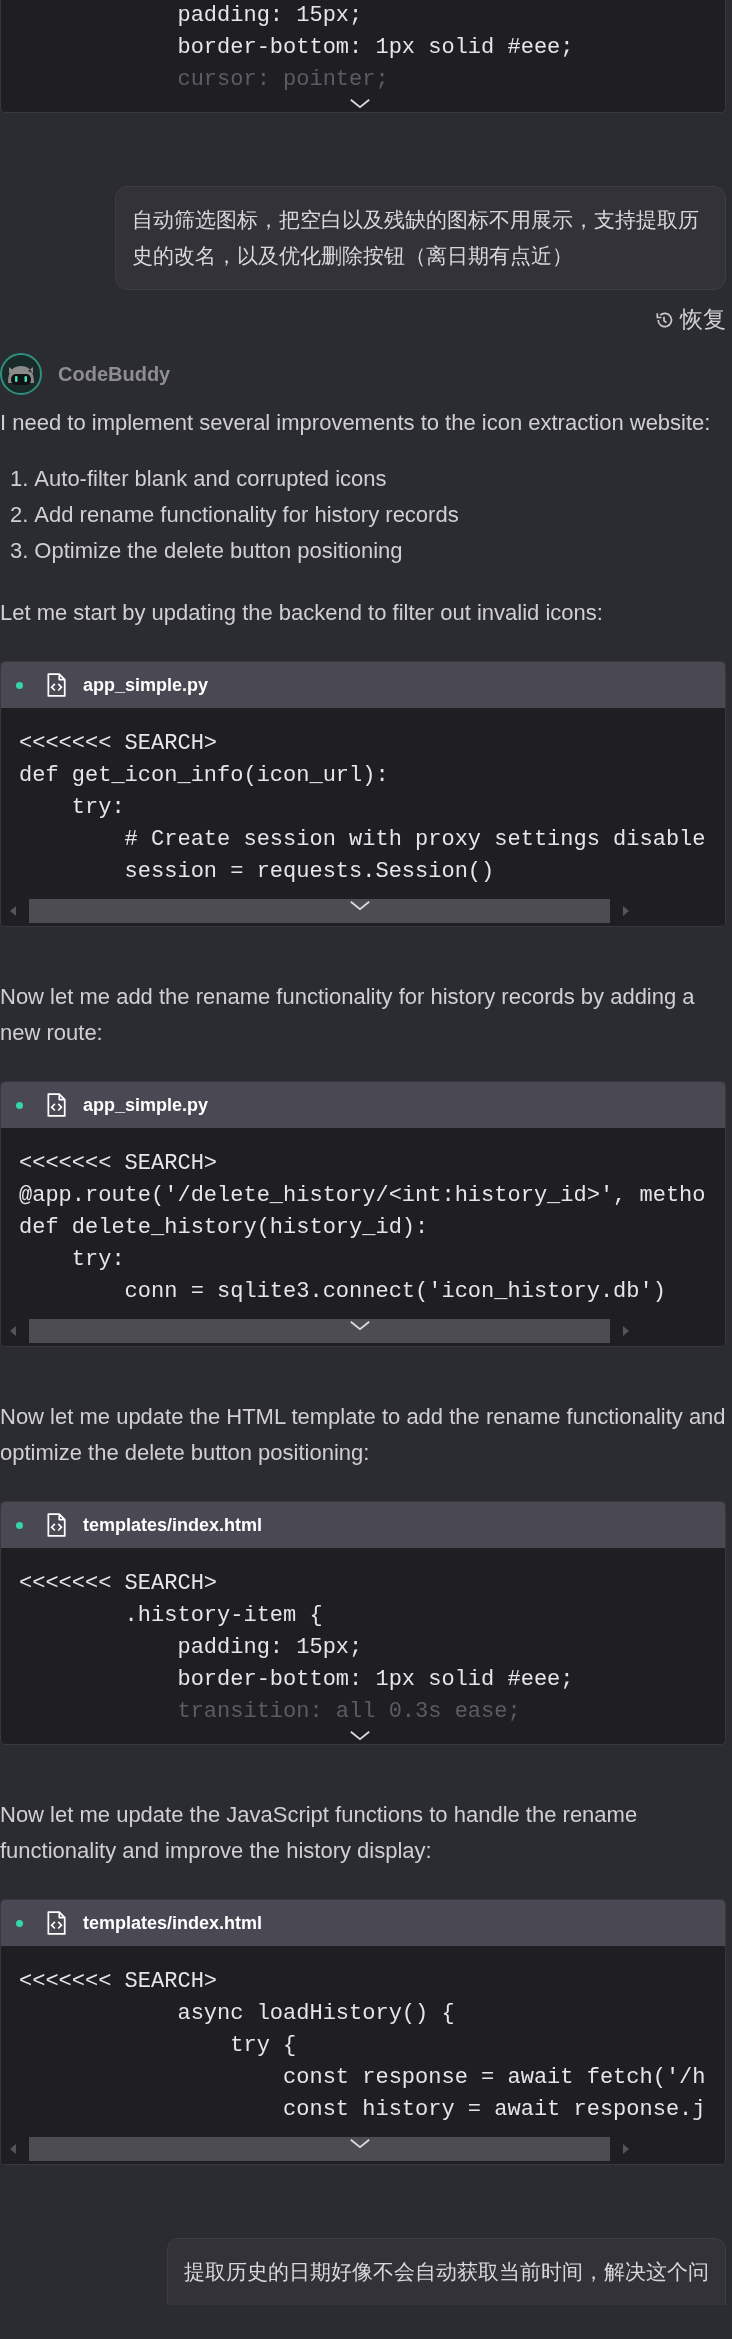 The width and height of the screenshot is (732, 2339). What do you see at coordinates (688, 319) in the screenshot?
I see `restore-button: 恢复` at bounding box center [688, 319].